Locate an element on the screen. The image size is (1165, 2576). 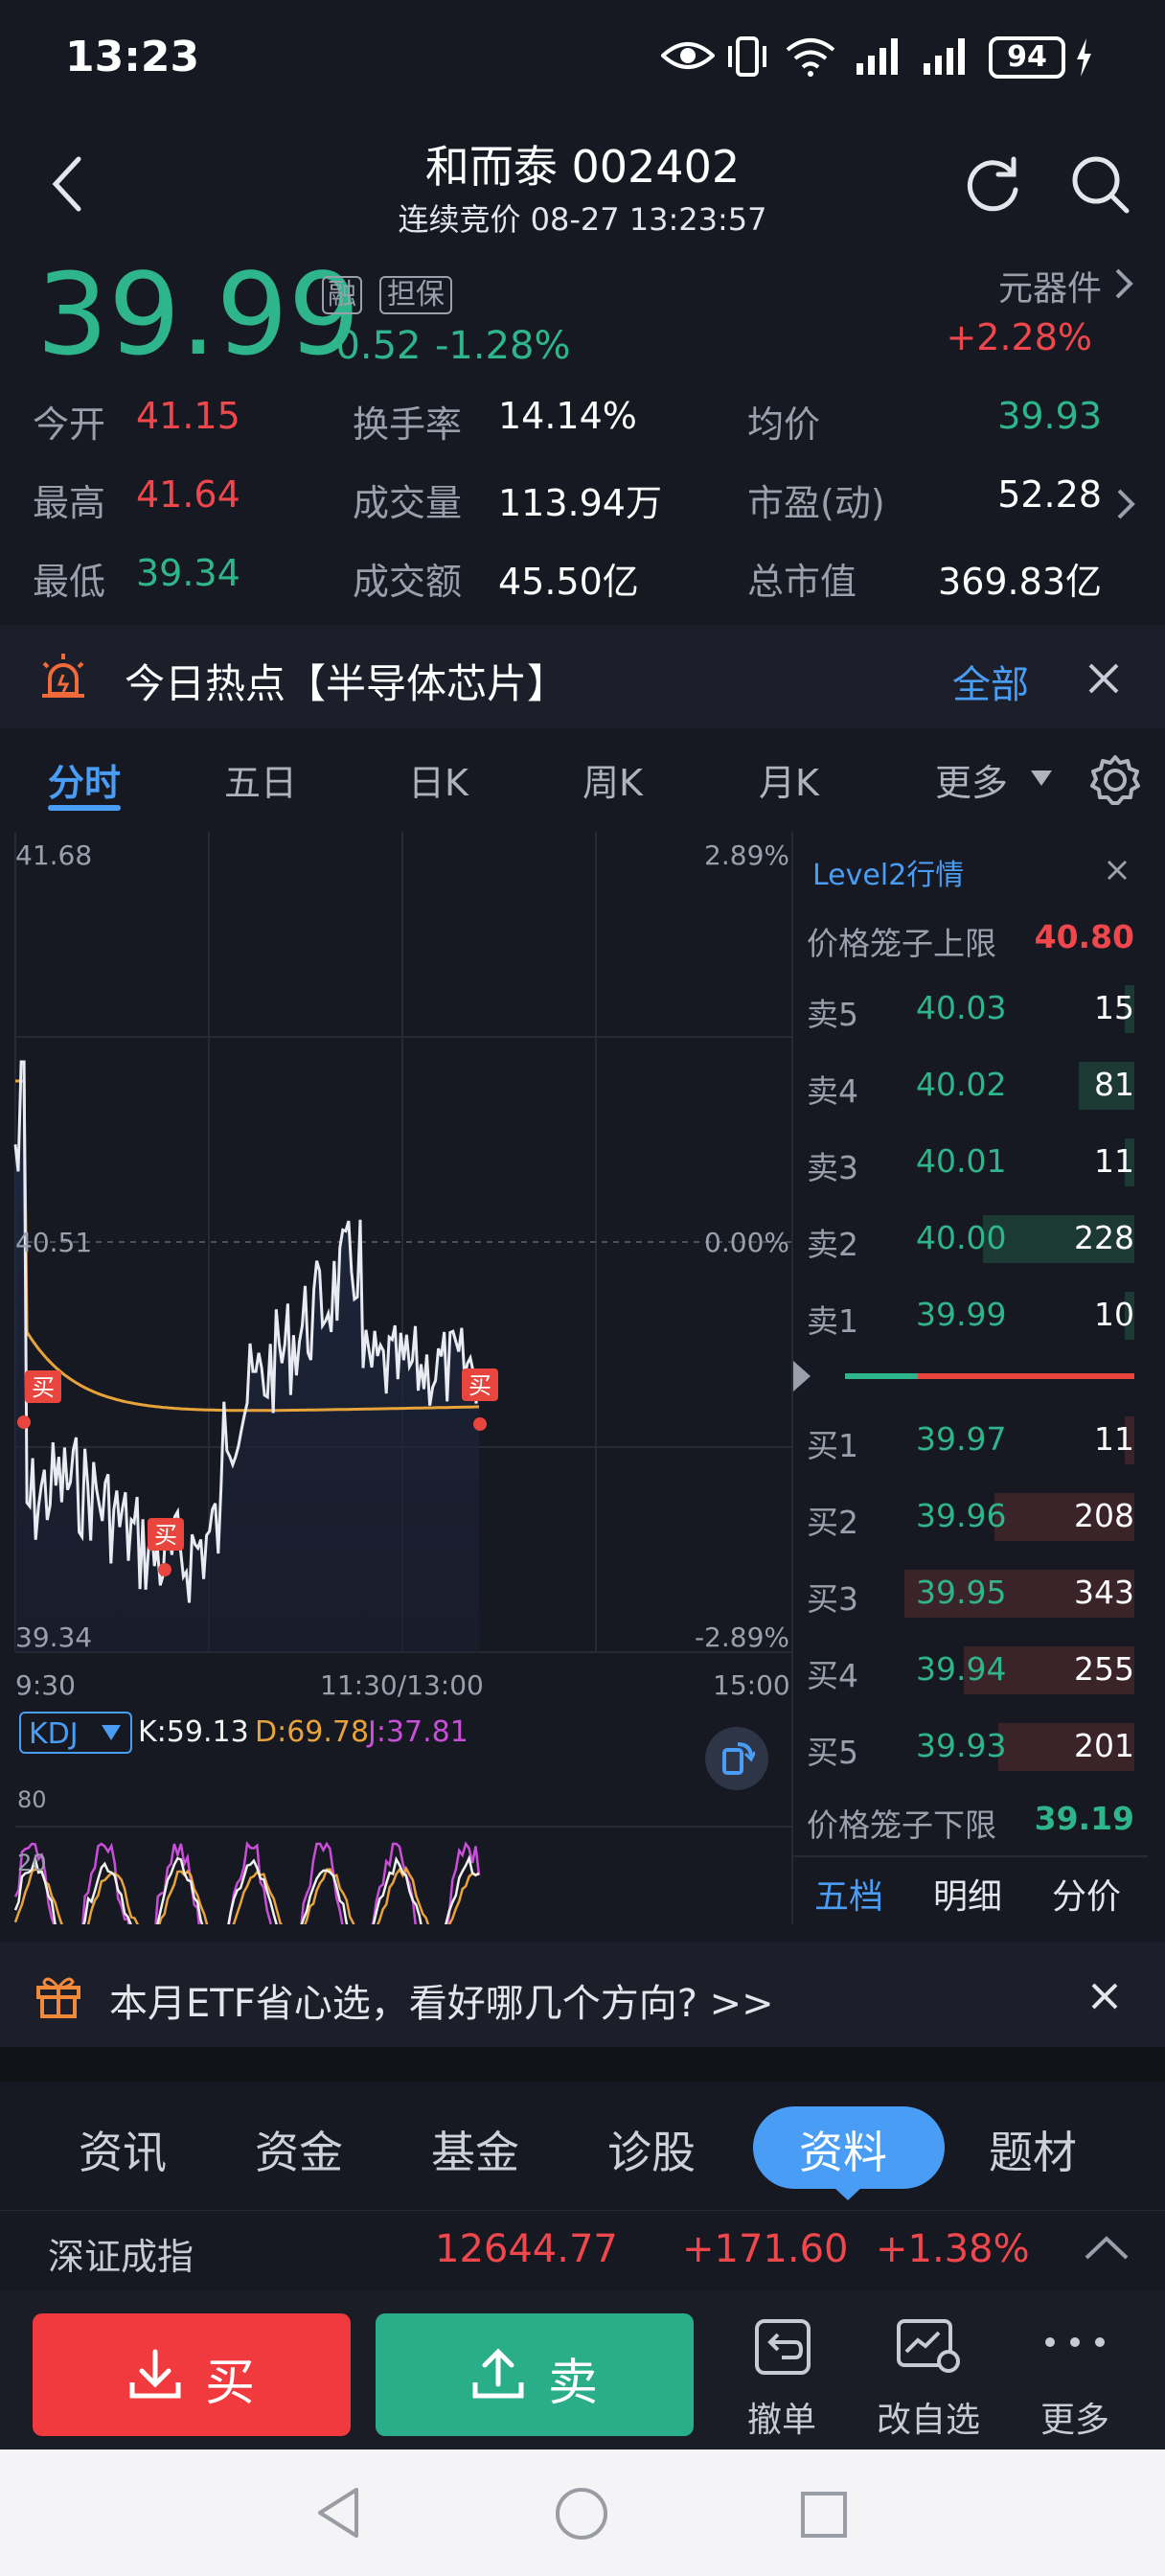
kdj-d-value: D:69.78 is located at coordinates (312, 1732).